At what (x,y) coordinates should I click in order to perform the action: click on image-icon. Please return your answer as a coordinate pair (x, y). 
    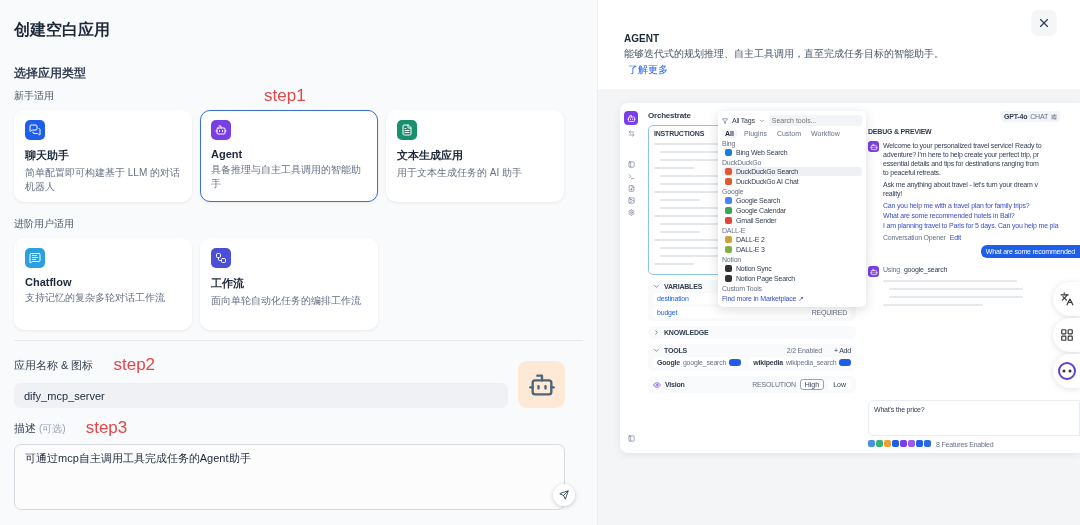
    Looking at the image, I should click on (631, 200).